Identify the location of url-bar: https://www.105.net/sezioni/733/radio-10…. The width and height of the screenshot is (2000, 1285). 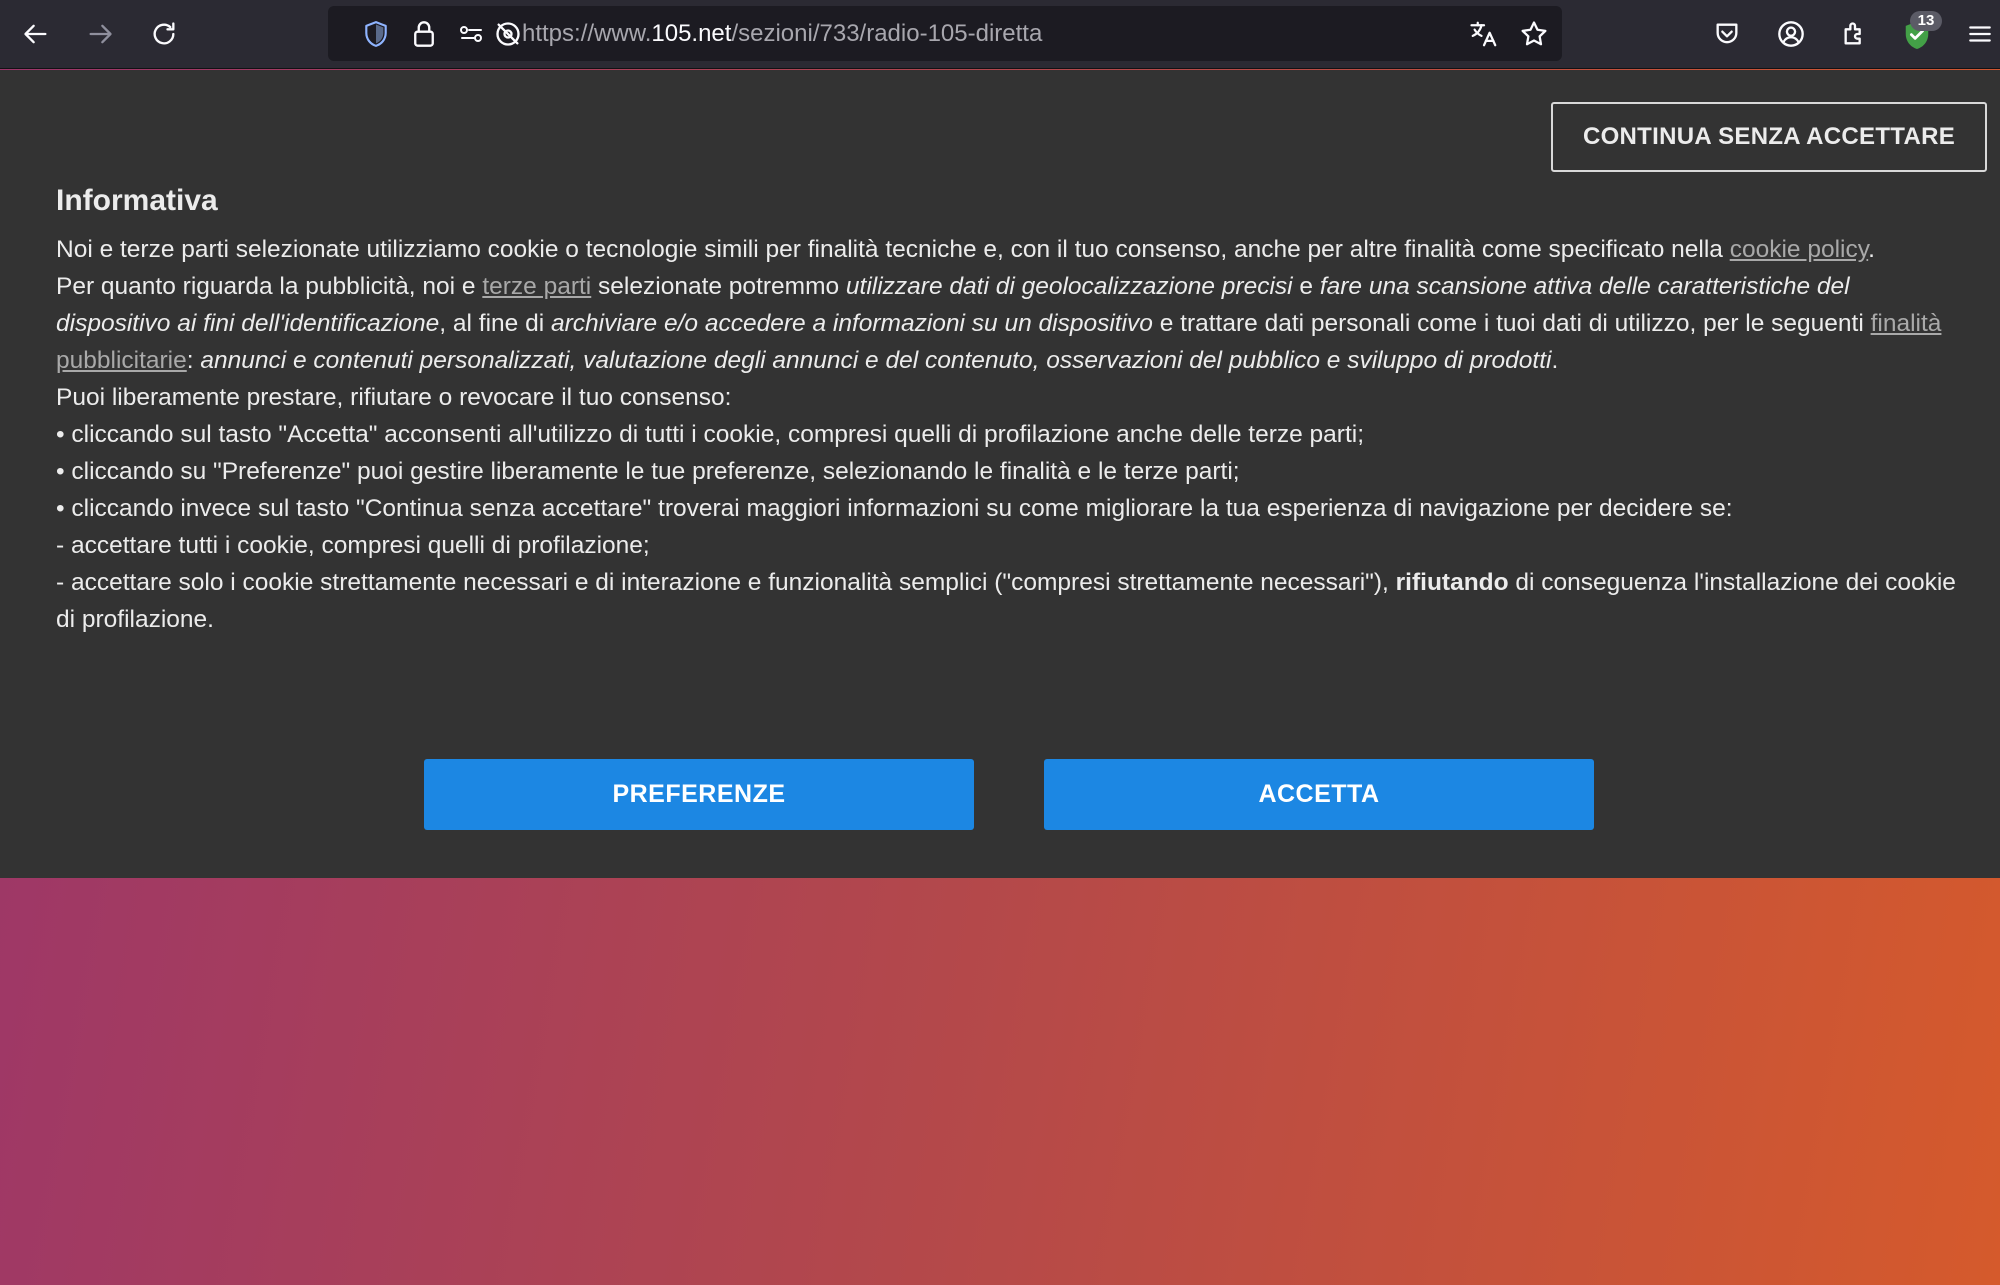
(945, 33).